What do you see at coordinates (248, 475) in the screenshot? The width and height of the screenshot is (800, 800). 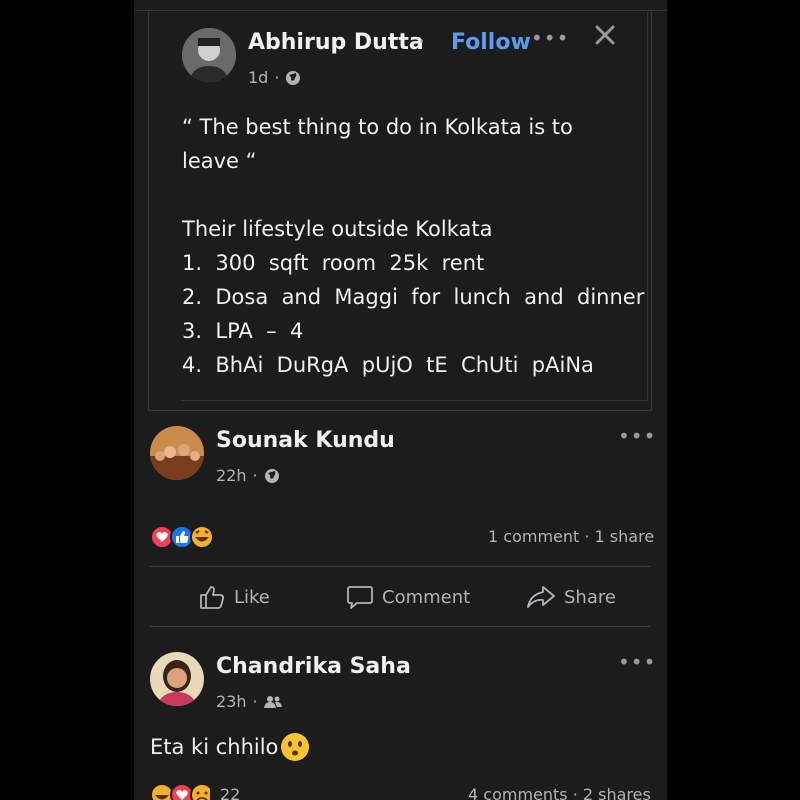 I see `post-meta: 22h ·` at bounding box center [248, 475].